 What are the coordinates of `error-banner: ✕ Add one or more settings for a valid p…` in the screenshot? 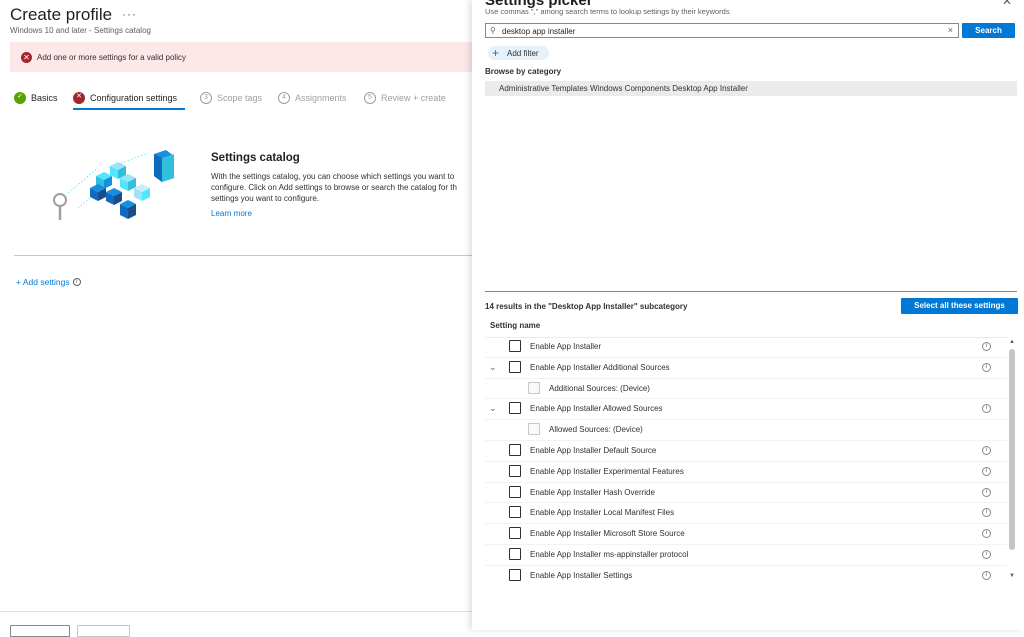 It's located at (241, 57).